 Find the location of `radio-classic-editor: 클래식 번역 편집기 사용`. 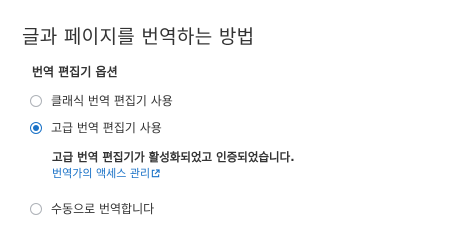

radio-classic-editor: 클래식 번역 편집기 사용 is located at coordinates (101, 100).